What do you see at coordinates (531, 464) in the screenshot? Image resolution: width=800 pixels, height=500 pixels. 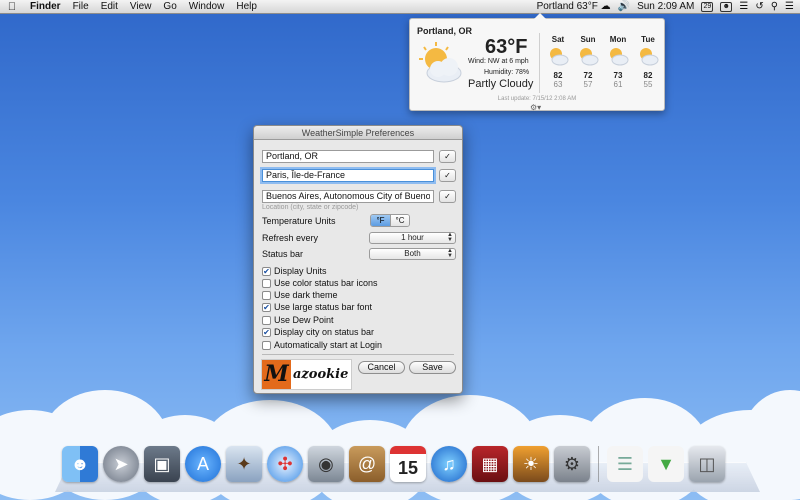 I see `iphoto-icon: ☀` at bounding box center [531, 464].